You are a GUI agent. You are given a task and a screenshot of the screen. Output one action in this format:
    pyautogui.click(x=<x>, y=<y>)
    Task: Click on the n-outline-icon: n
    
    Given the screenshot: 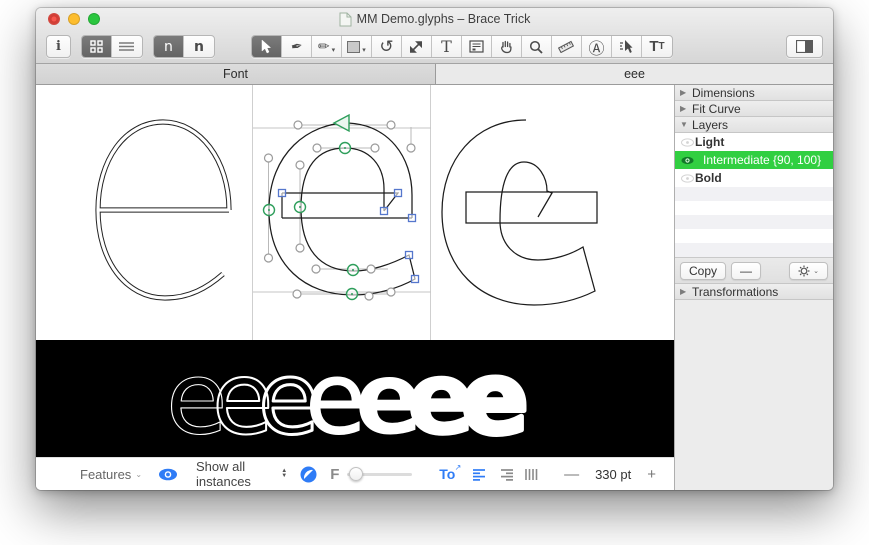 What is the action you would take?
    pyautogui.click(x=168, y=46)
    